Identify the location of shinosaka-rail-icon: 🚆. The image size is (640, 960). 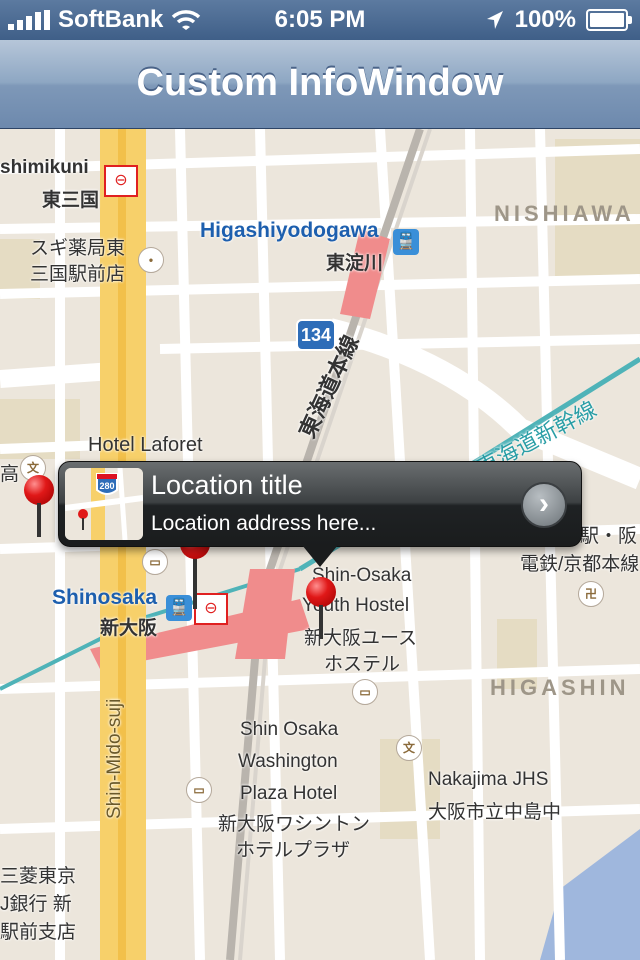
(179, 608).